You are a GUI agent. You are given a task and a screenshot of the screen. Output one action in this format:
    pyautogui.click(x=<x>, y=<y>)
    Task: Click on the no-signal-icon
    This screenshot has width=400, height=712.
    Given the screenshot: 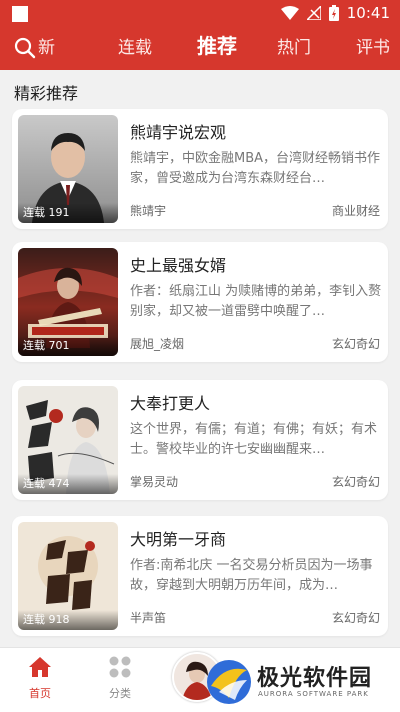 What is the action you would take?
    pyautogui.click(x=313, y=13)
    